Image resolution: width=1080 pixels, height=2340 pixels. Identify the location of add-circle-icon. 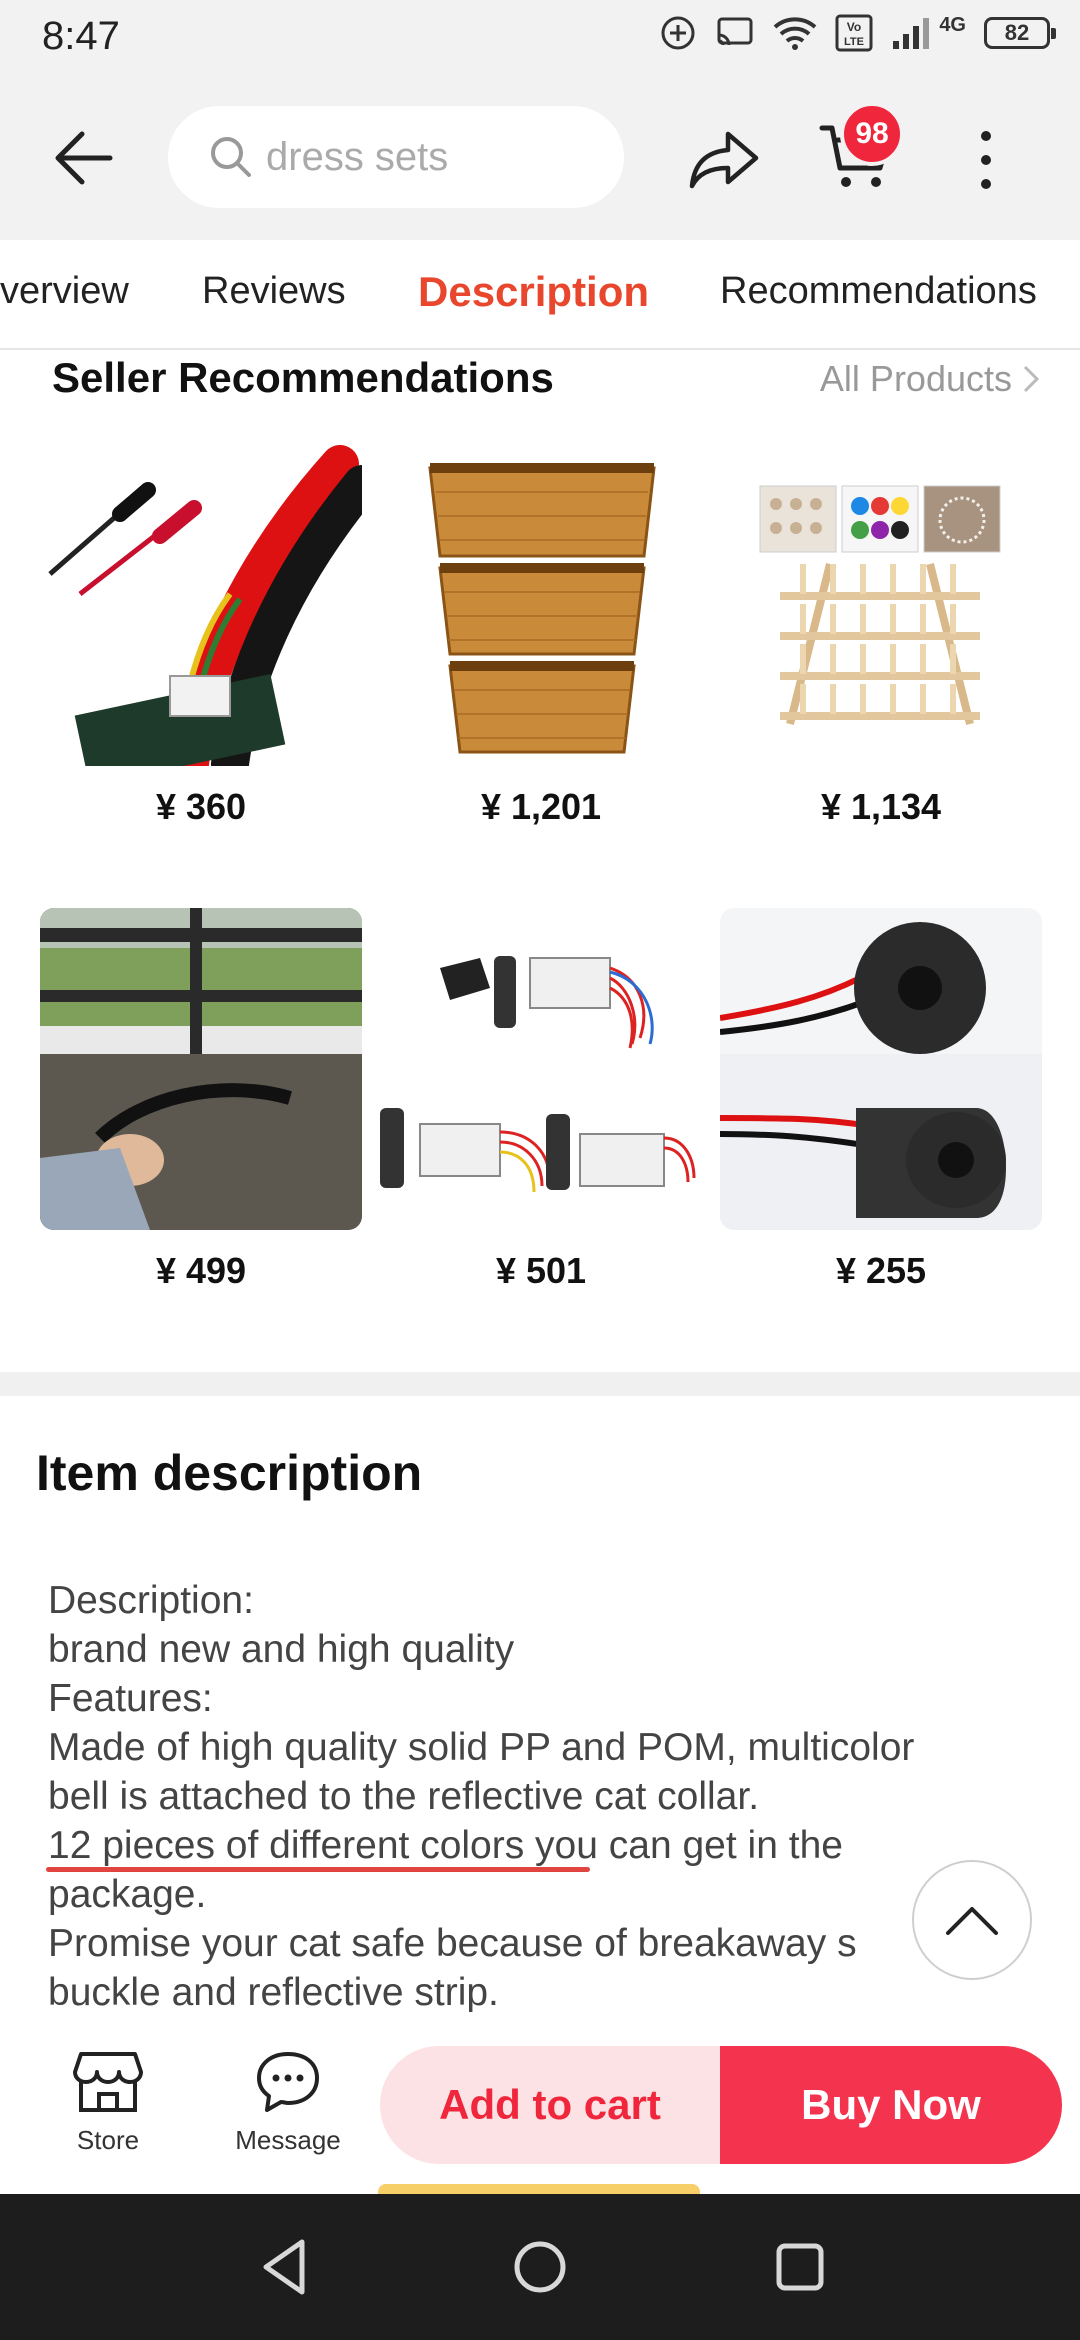
(678, 33).